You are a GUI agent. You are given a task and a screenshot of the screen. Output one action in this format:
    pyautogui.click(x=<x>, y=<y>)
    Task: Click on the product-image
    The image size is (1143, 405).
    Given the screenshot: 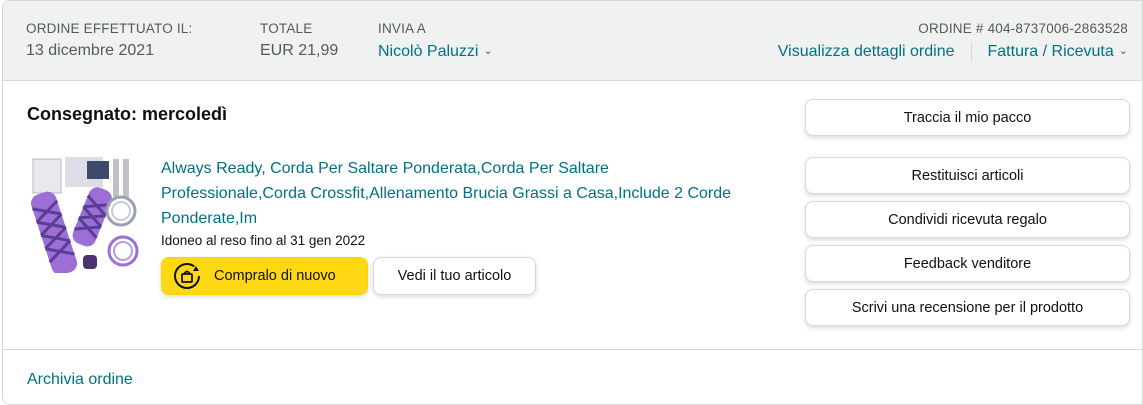 What is the action you would take?
    pyautogui.click(x=85, y=214)
    